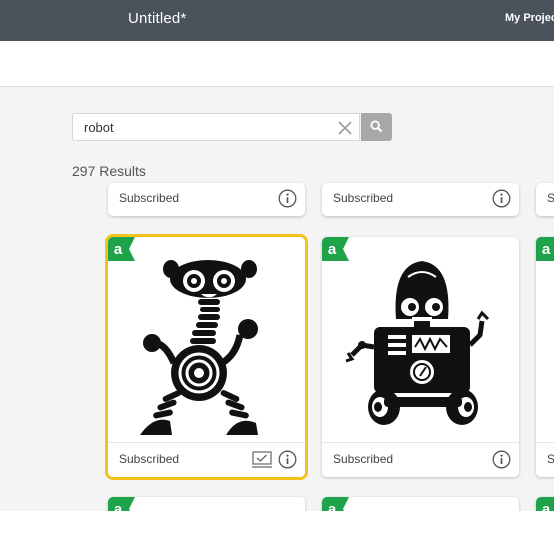  What do you see at coordinates (199, 347) in the screenshot?
I see `robot-spiral-body-image` at bounding box center [199, 347].